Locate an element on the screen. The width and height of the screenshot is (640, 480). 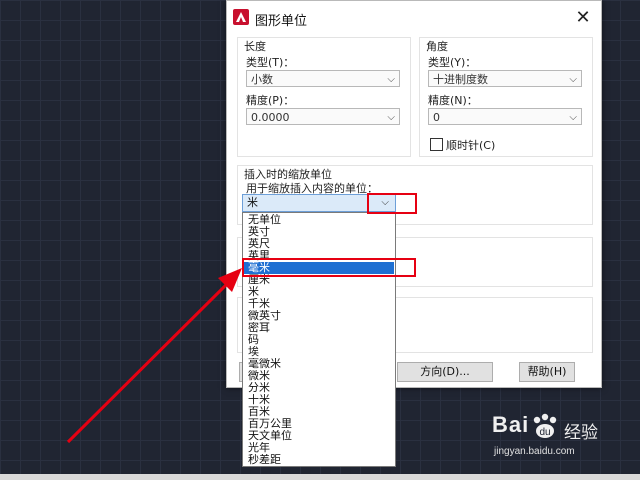
baidu-watermark-logo: Bai is located at coordinates (511, 424).